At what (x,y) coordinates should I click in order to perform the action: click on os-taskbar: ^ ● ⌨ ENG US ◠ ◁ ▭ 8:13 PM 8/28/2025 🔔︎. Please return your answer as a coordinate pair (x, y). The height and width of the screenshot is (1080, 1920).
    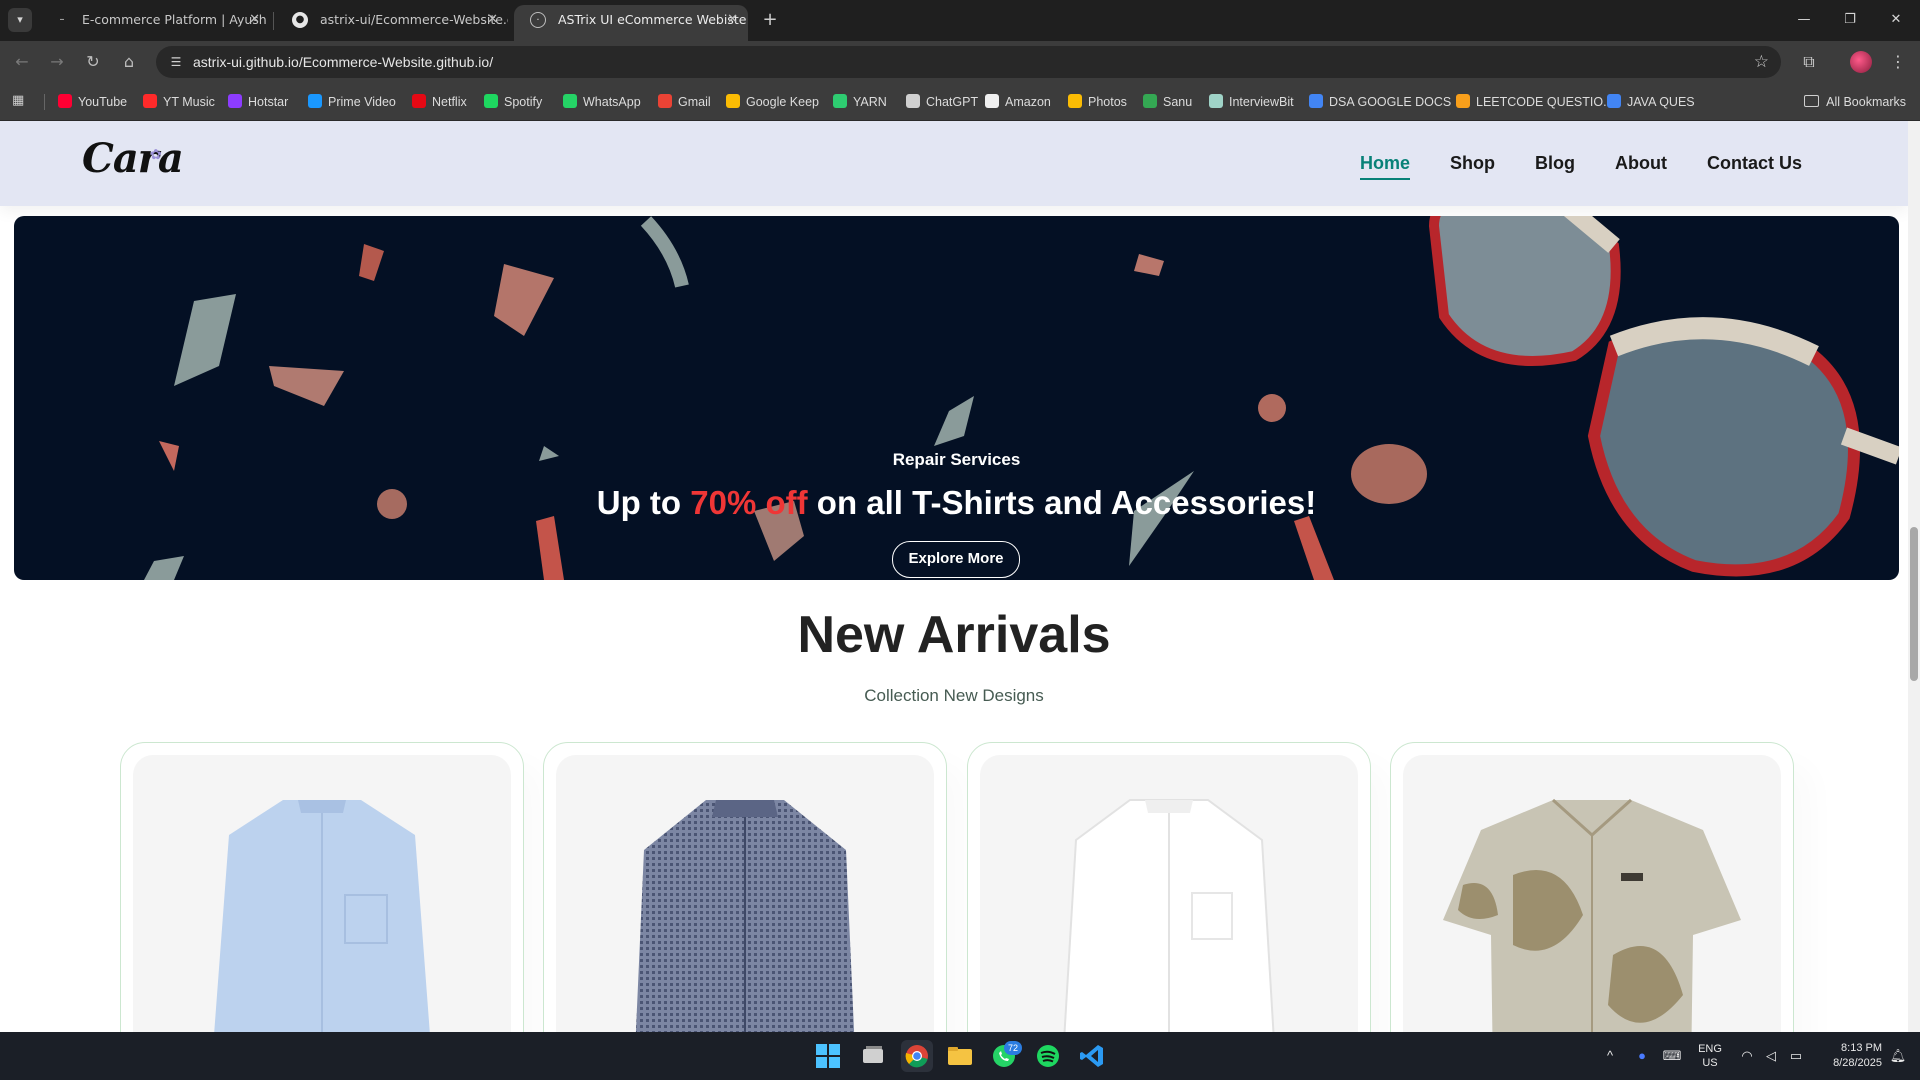
    Looking at the image, I should click on (960, 1056).